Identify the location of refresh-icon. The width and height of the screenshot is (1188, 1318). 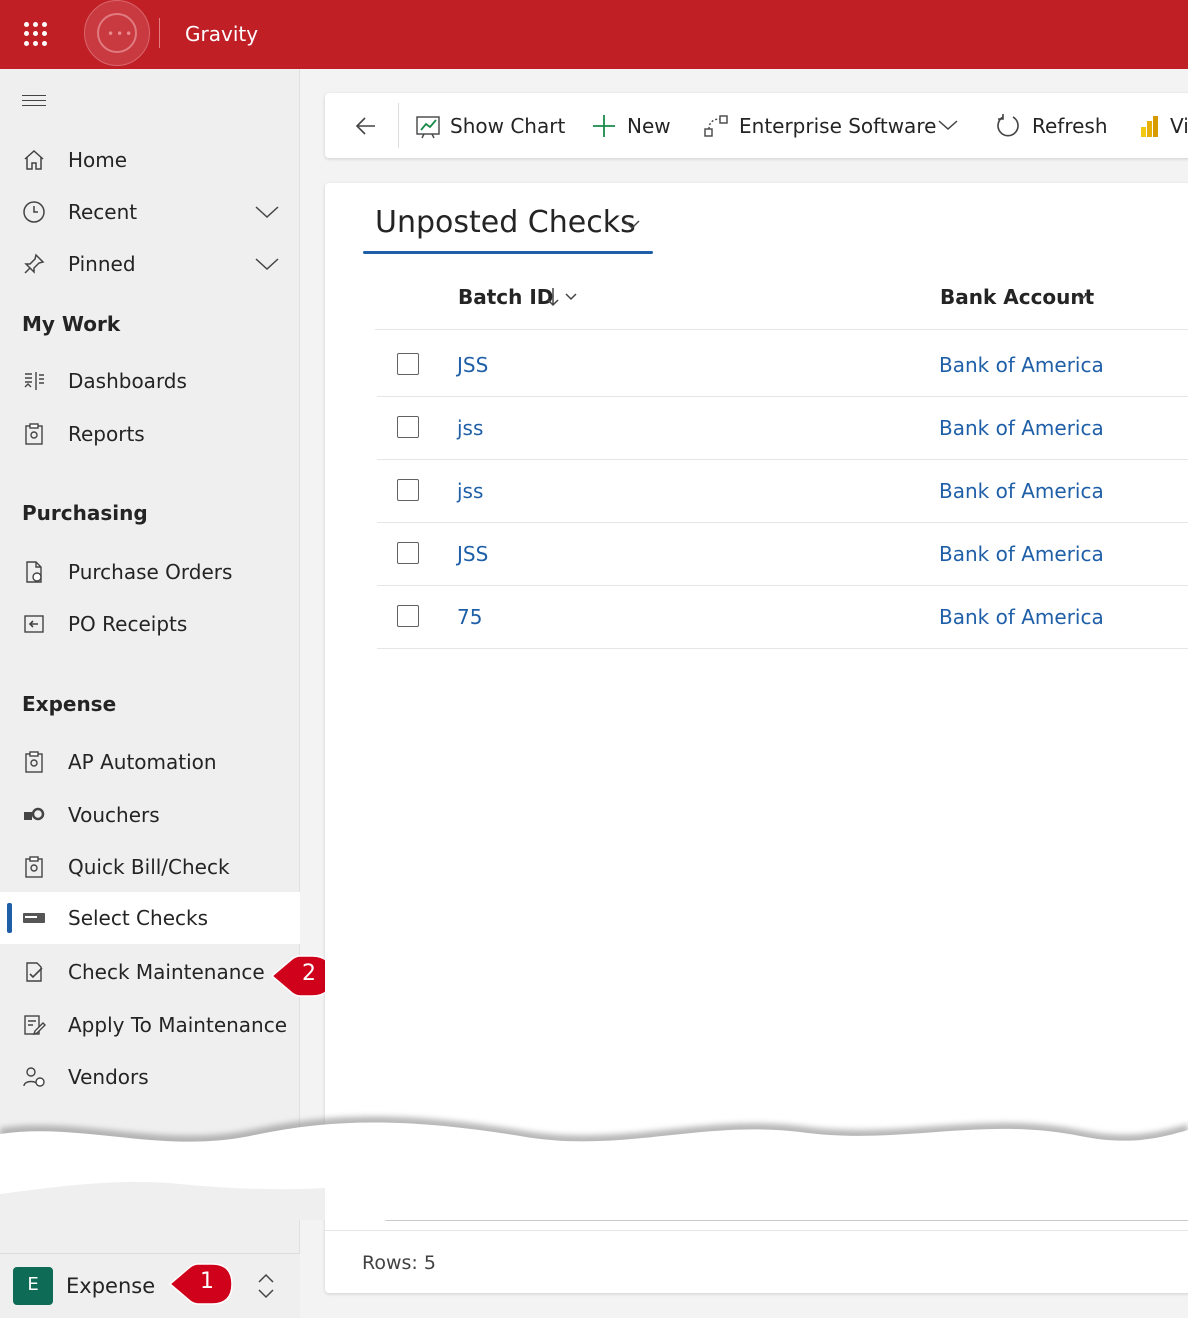
(1008, 125).